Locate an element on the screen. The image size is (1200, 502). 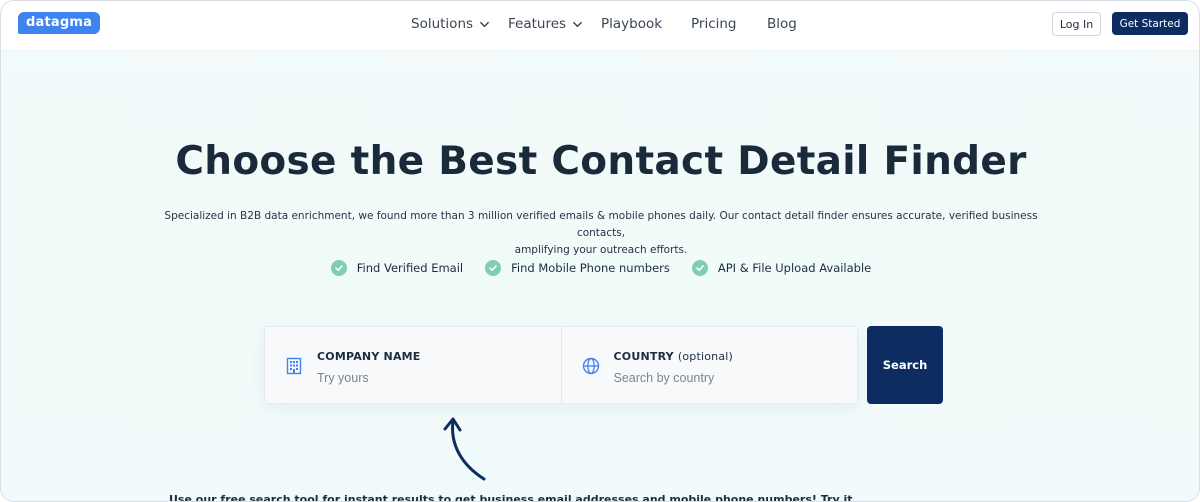
search-form: COMPANY NAME COUNTRY (optional) is located at coordinates (561, 365).